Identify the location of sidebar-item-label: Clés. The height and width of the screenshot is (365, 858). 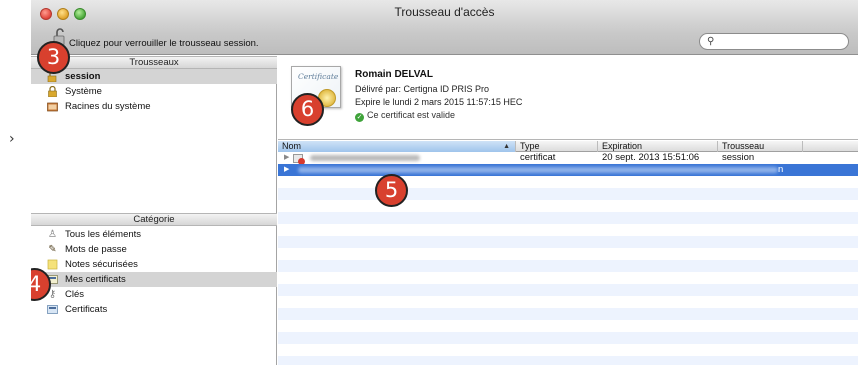
(75, 294).